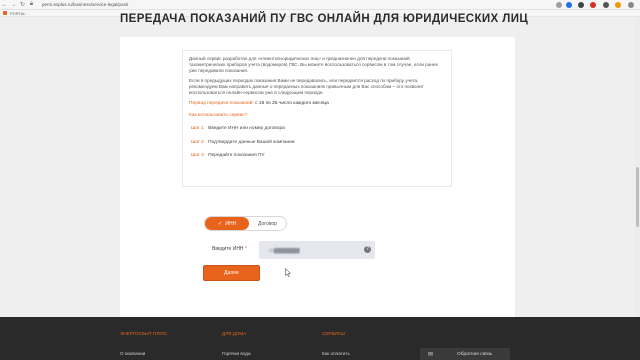 This screenshot has height=360, width=640. Describe the element at coordinates (221, 103) in the screenshot. I see `period-label: Период передачи показаний:` at that location.